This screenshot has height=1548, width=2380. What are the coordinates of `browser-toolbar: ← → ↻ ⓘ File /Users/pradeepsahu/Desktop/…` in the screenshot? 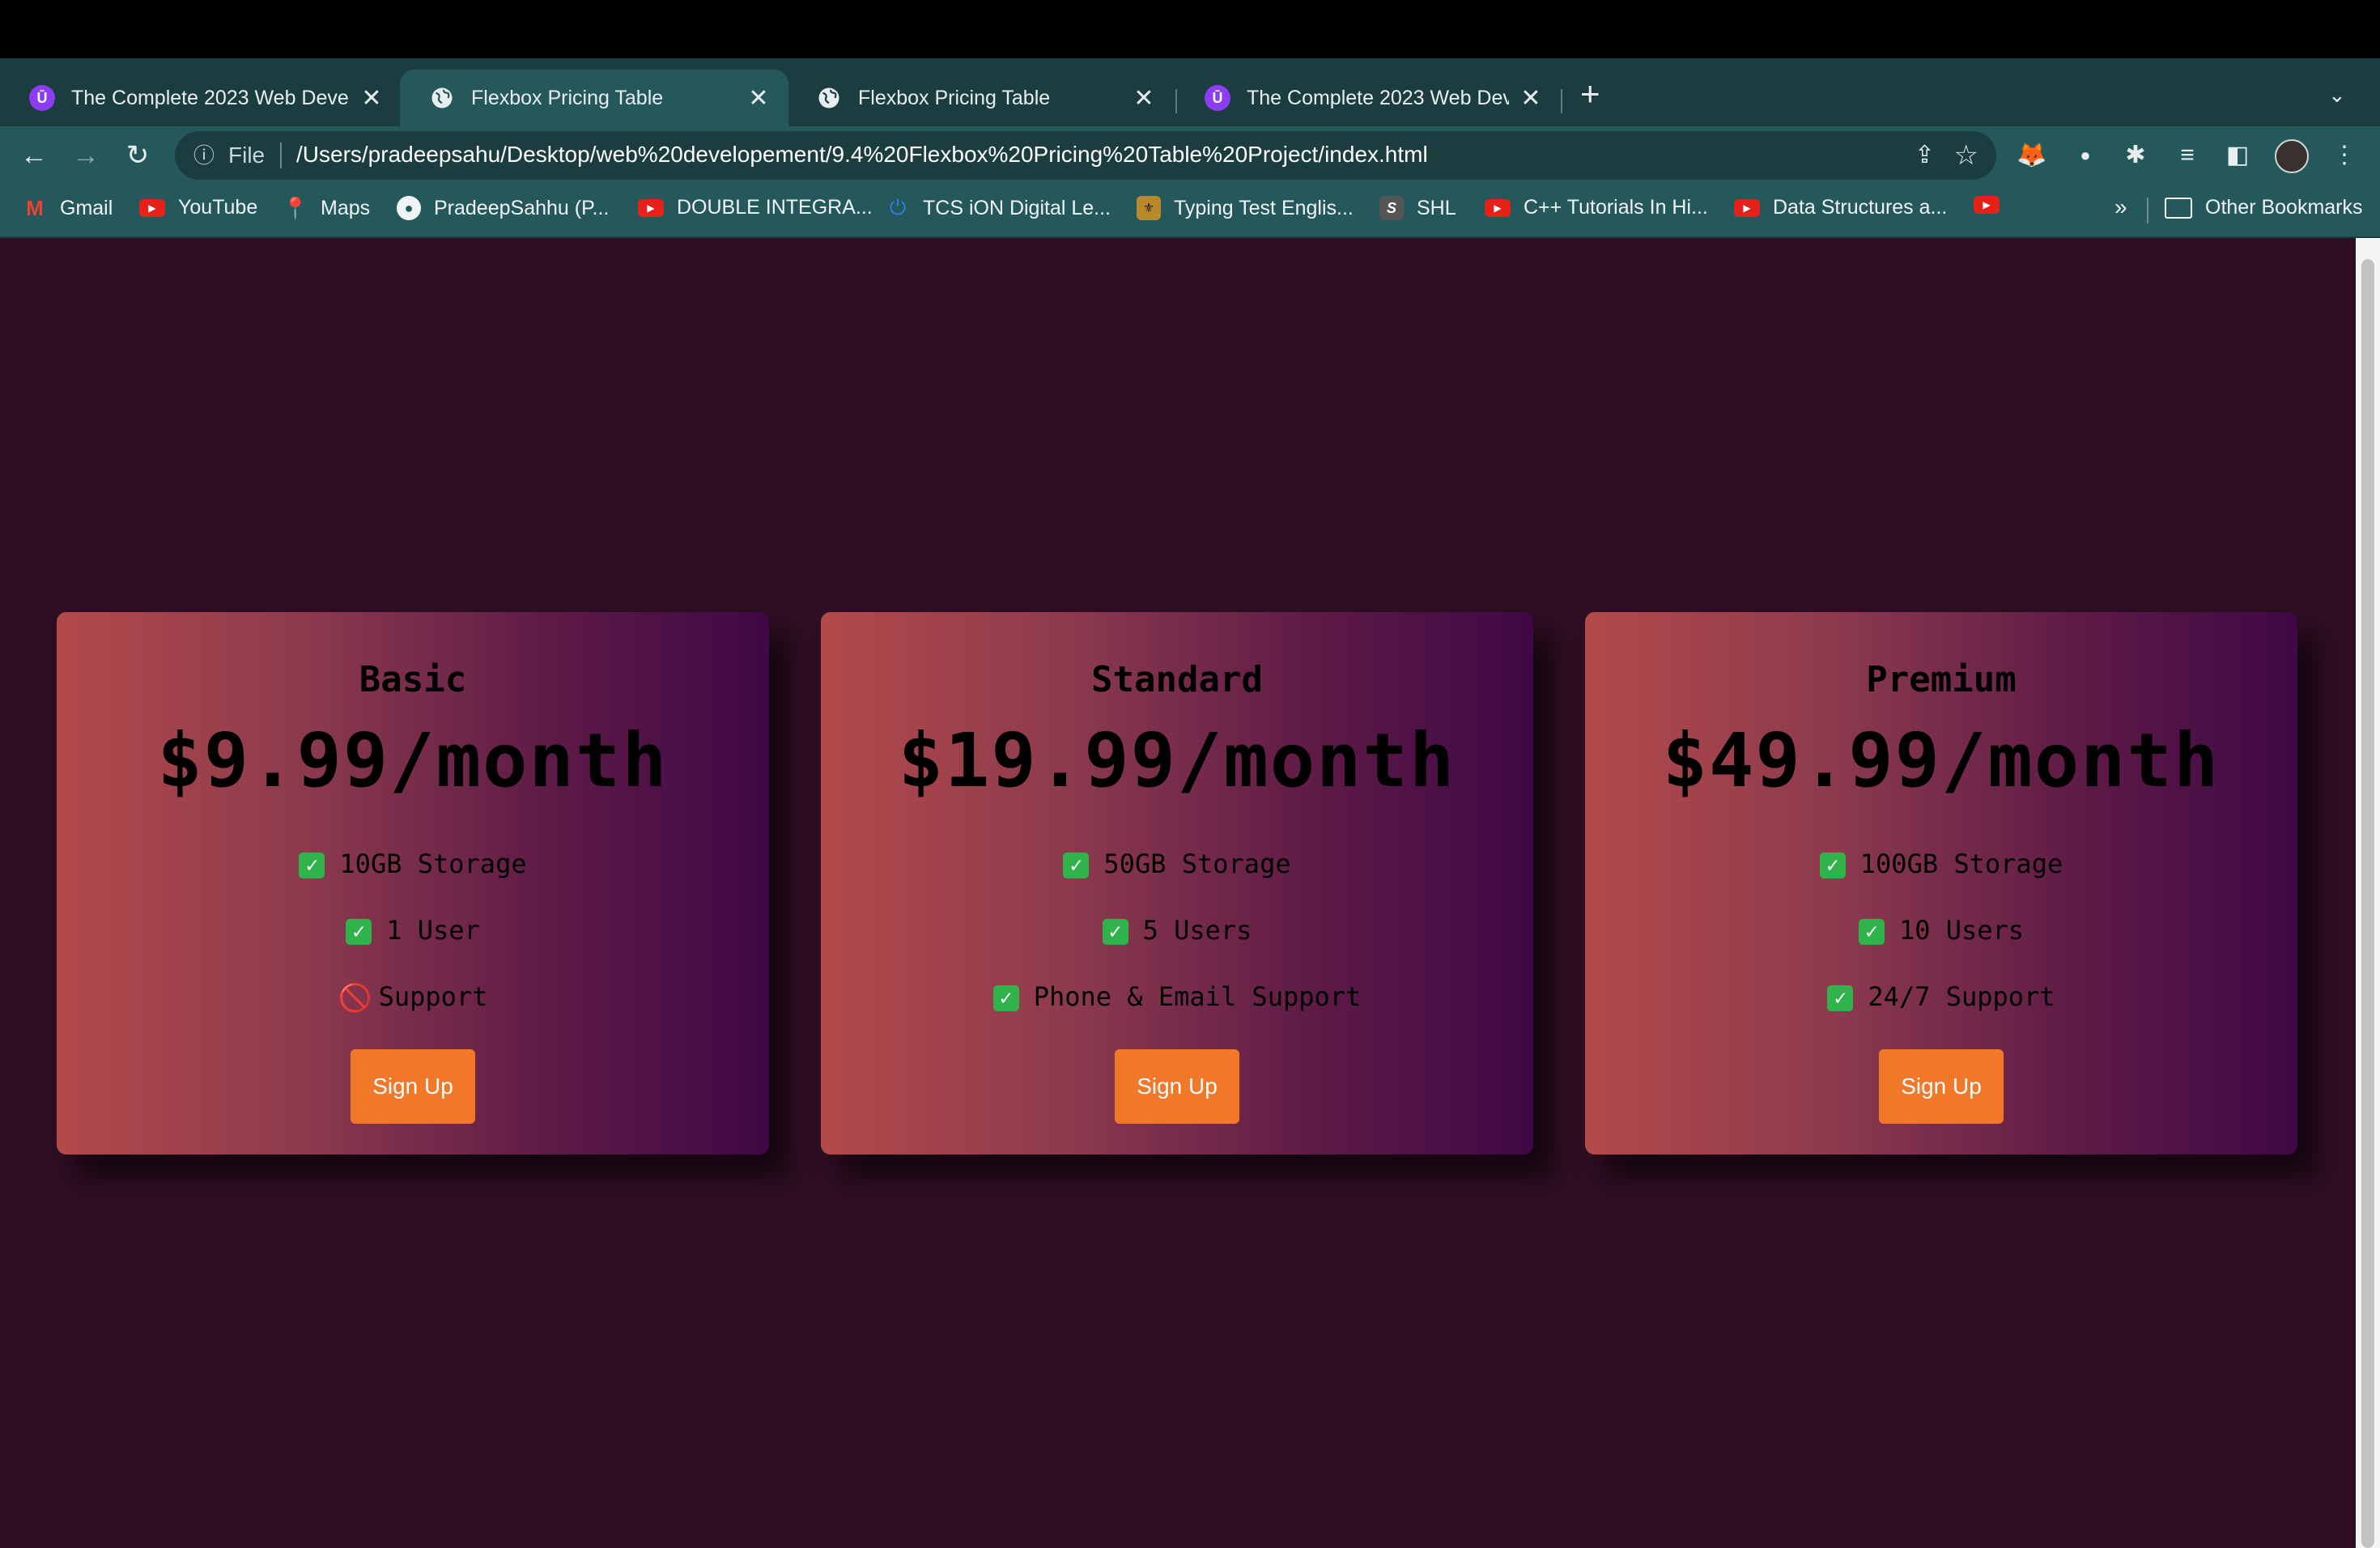 It's located at (1190, 156).